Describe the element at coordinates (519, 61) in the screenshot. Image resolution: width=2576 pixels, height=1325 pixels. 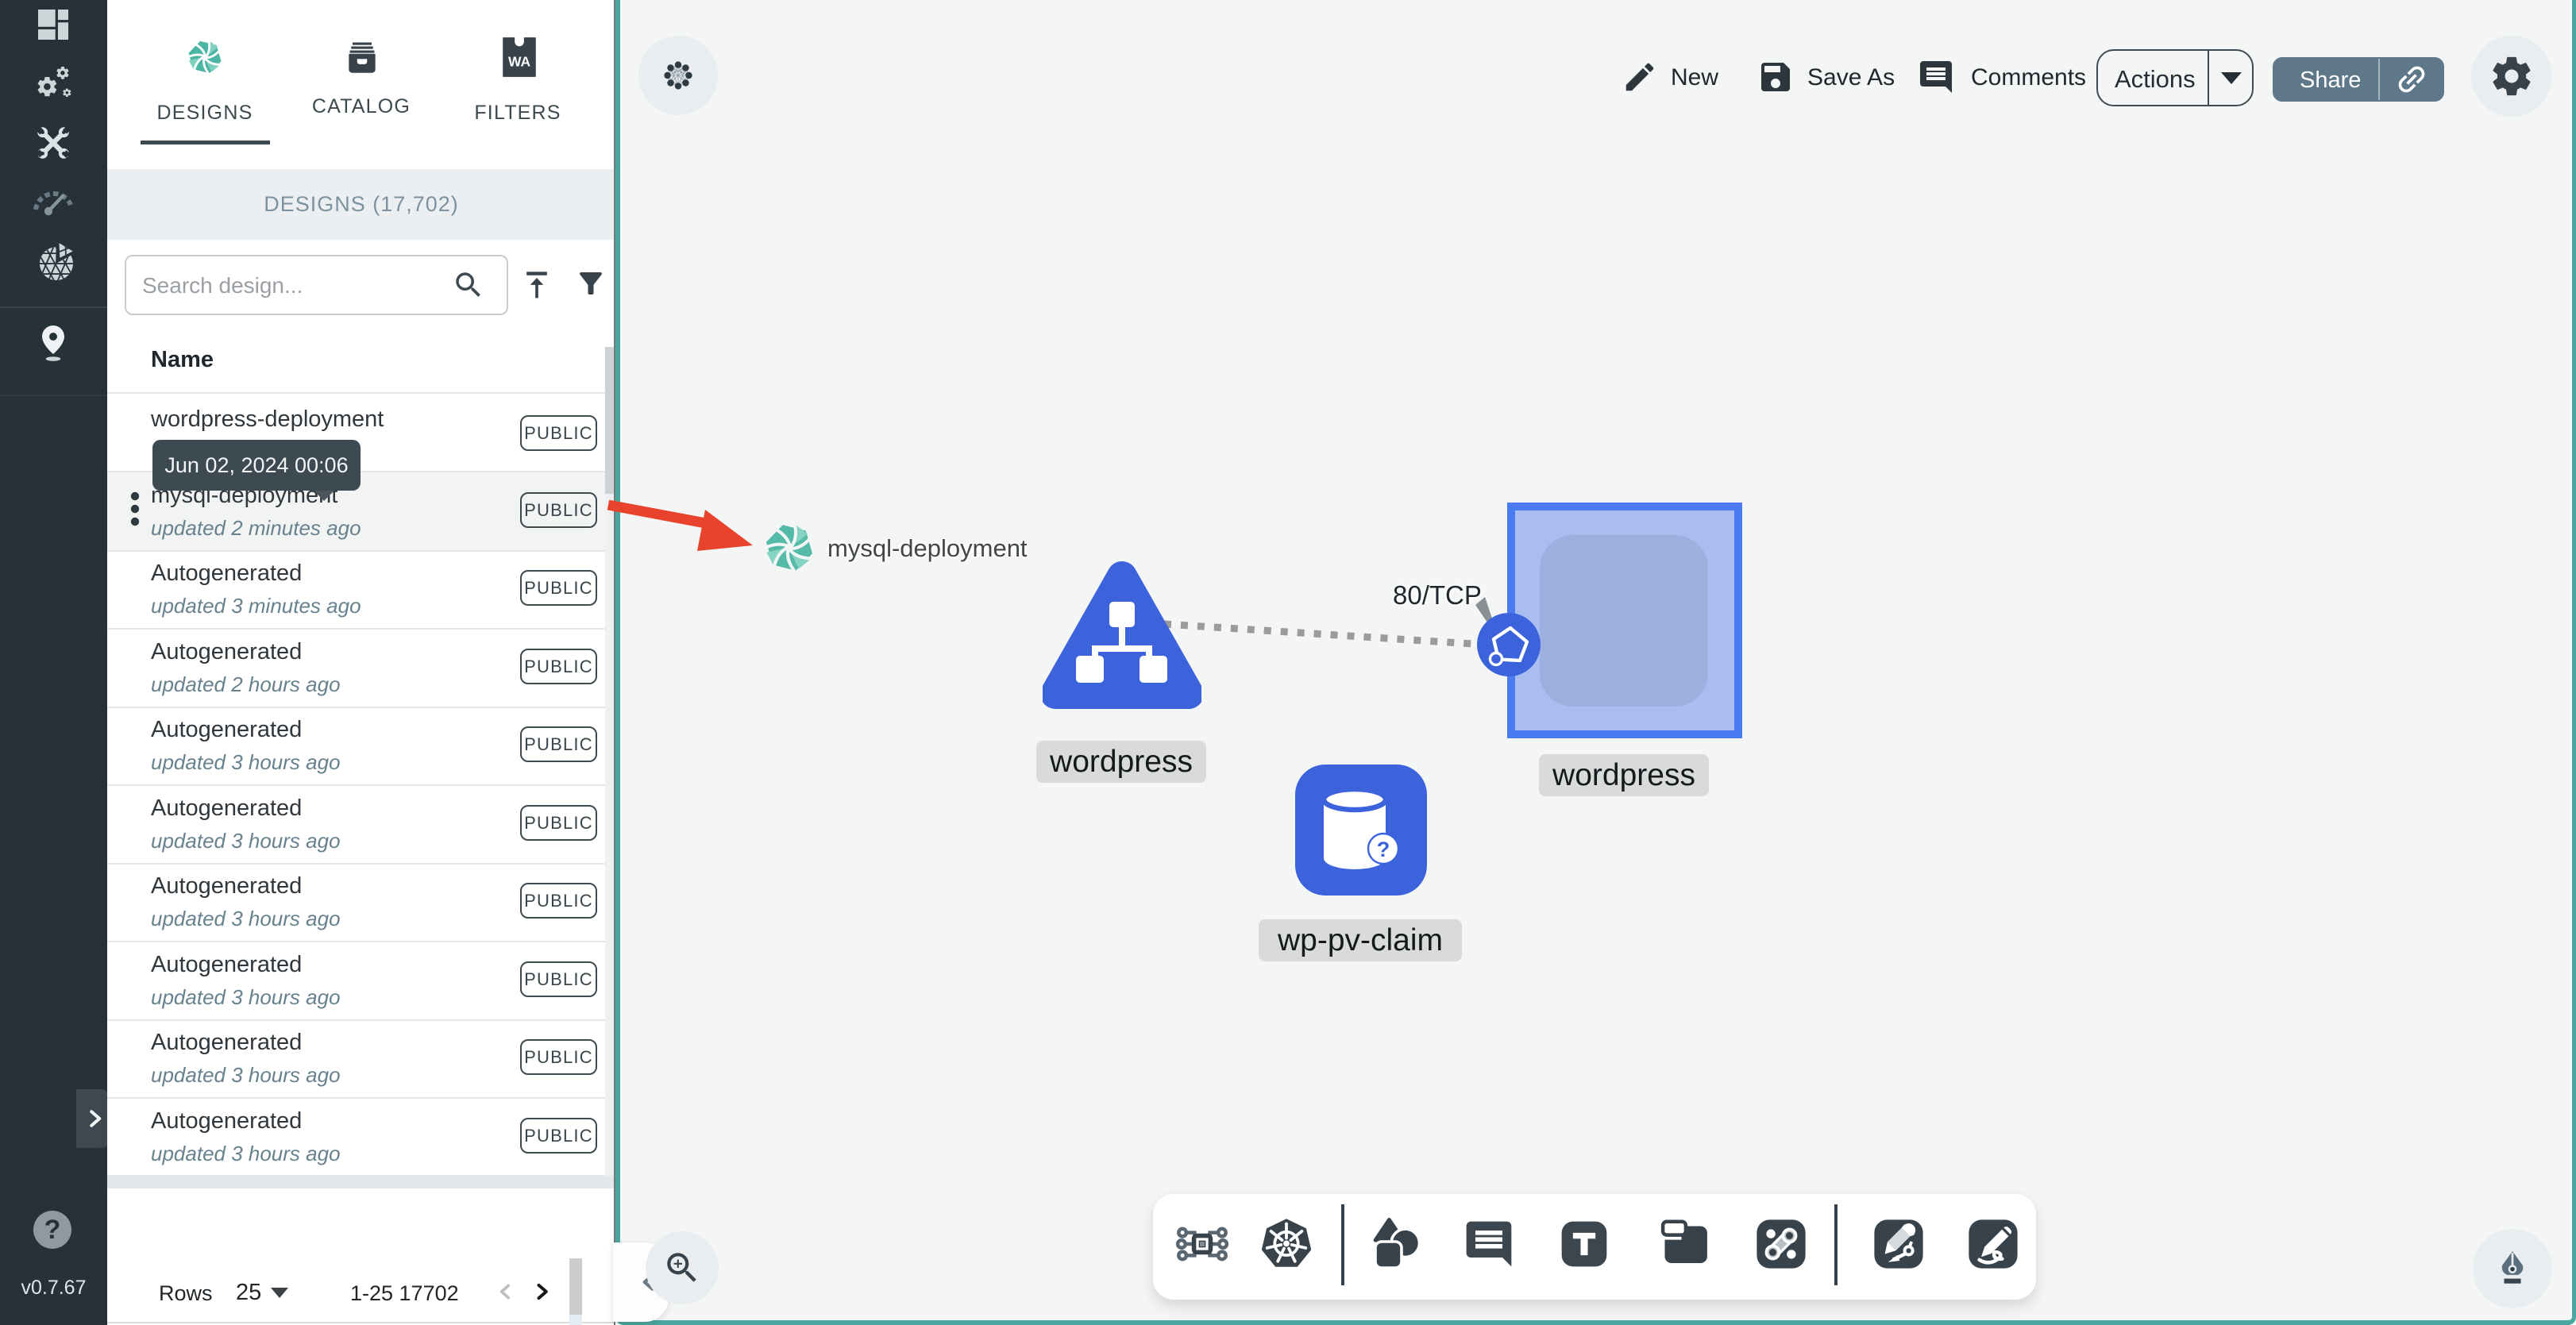
I see `svg-text: WA` at that location.